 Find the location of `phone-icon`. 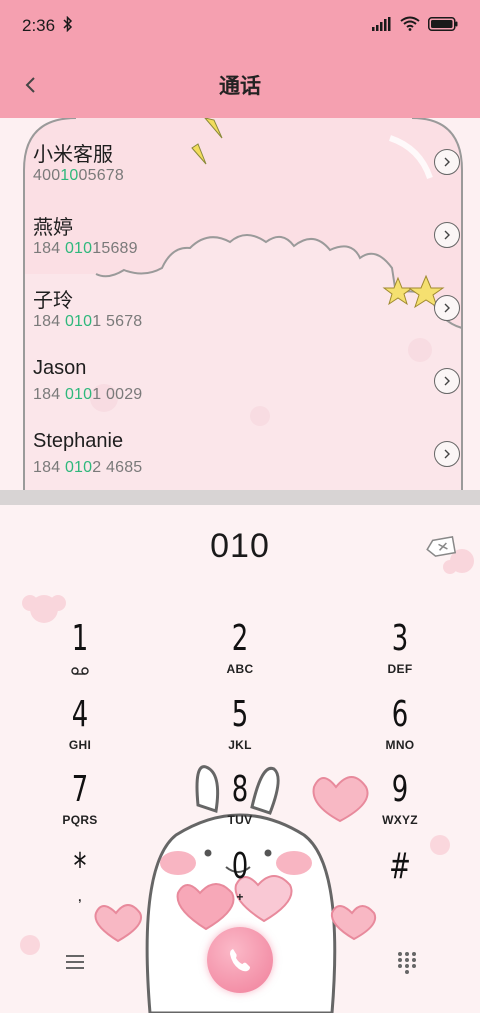

phone-icon is located at coordinates (240, 960).